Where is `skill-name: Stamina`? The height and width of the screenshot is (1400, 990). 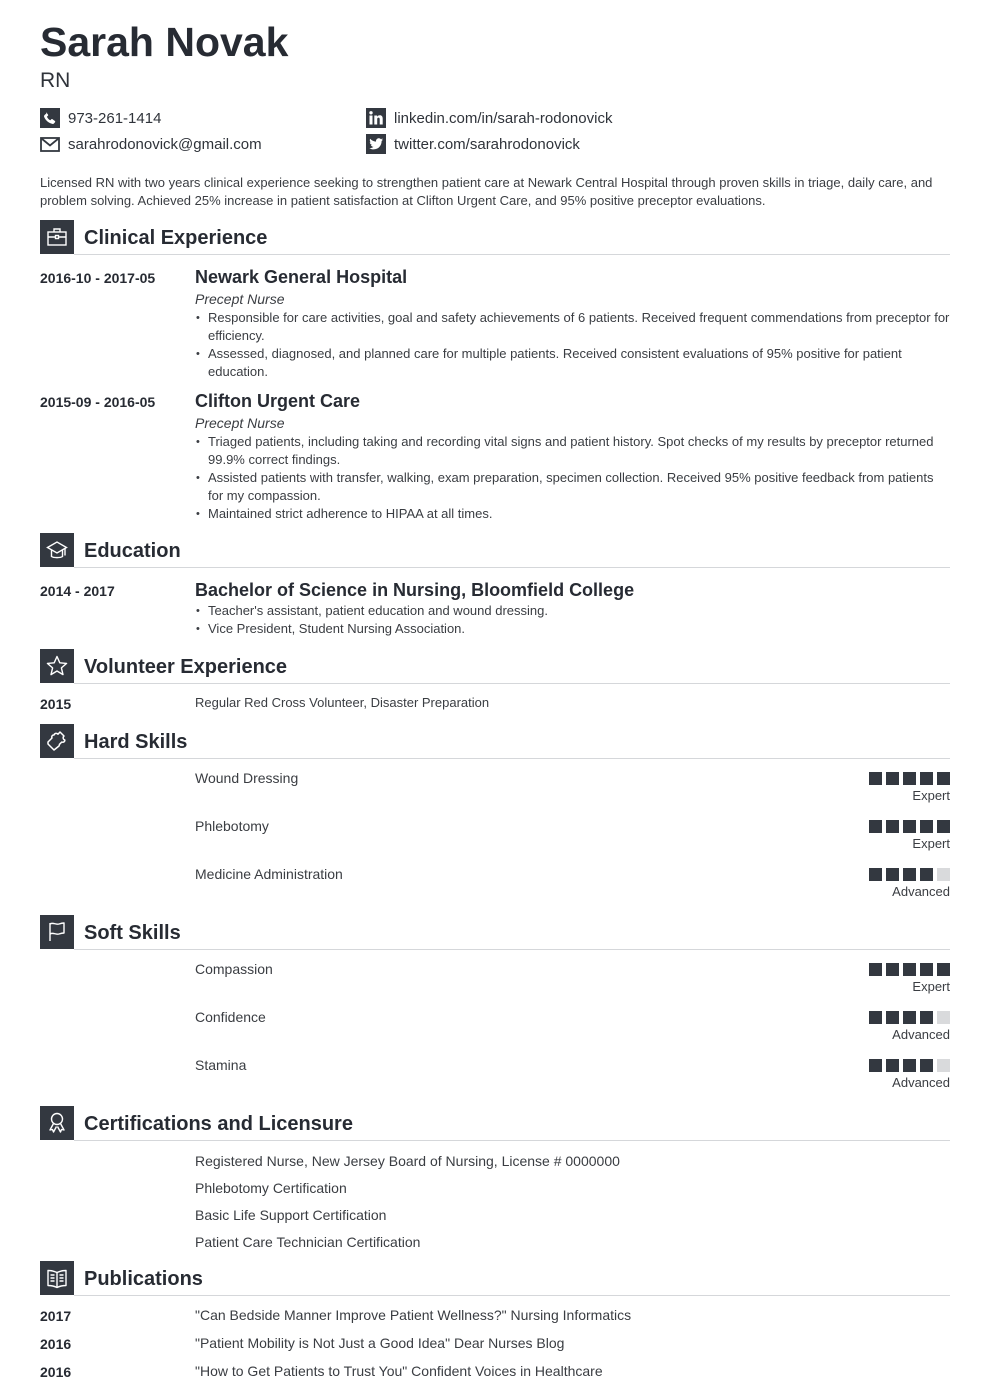
skill-name: Stamina is located at coordinates (221, 1065).